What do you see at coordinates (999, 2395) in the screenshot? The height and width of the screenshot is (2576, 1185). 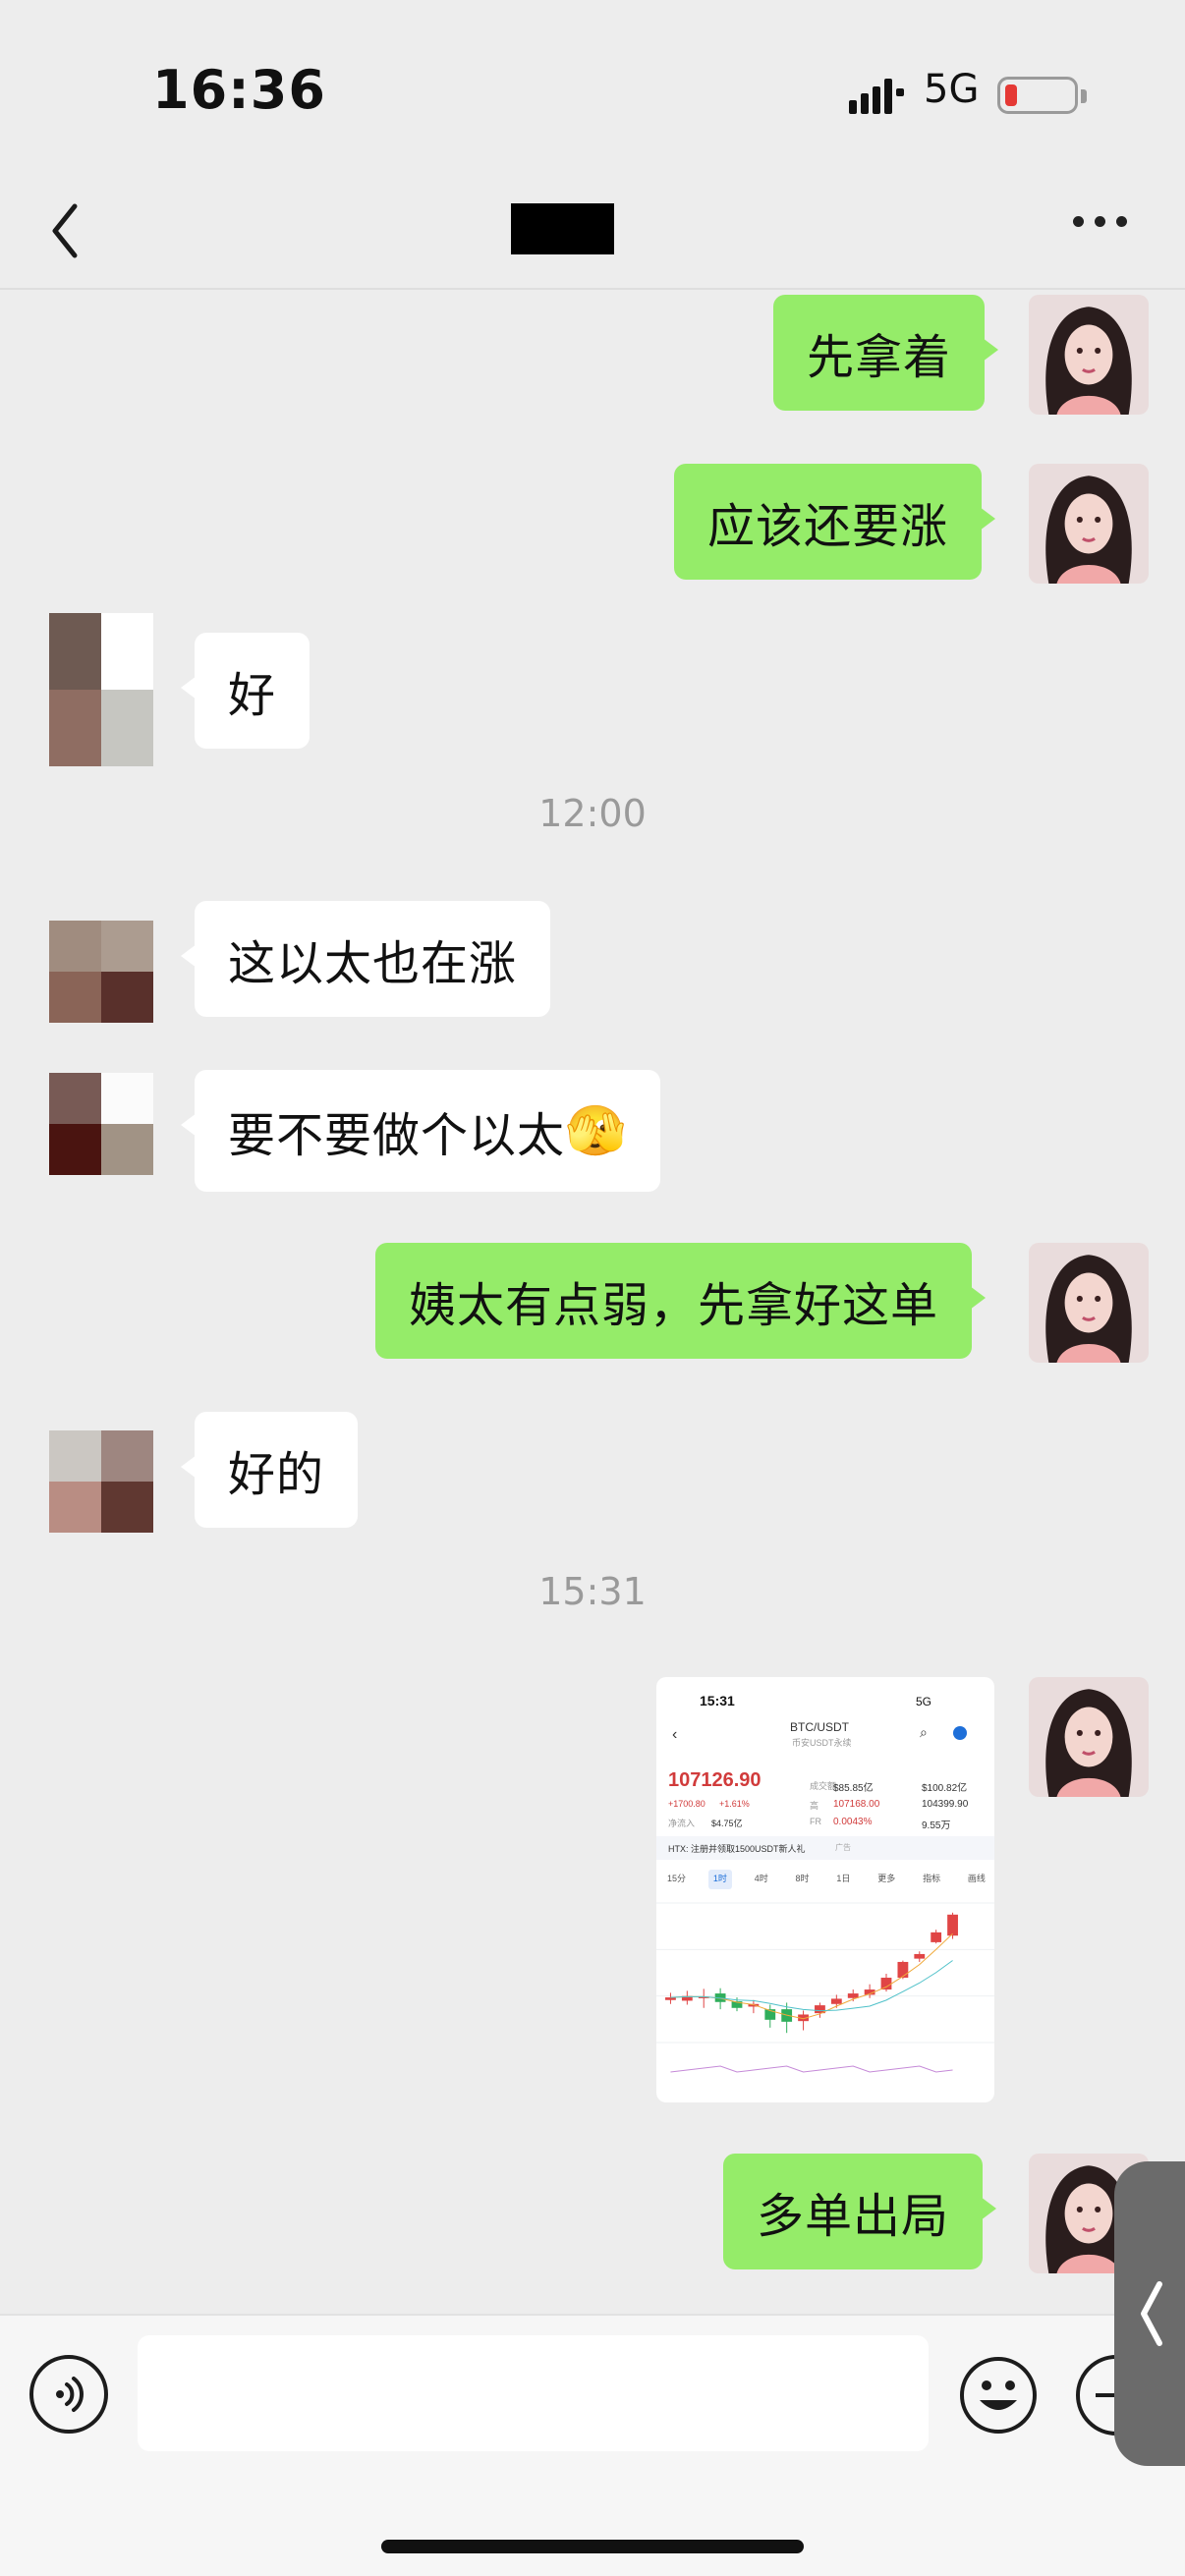 I see `emoji-face-icon` at bounding box center [999, 2395].